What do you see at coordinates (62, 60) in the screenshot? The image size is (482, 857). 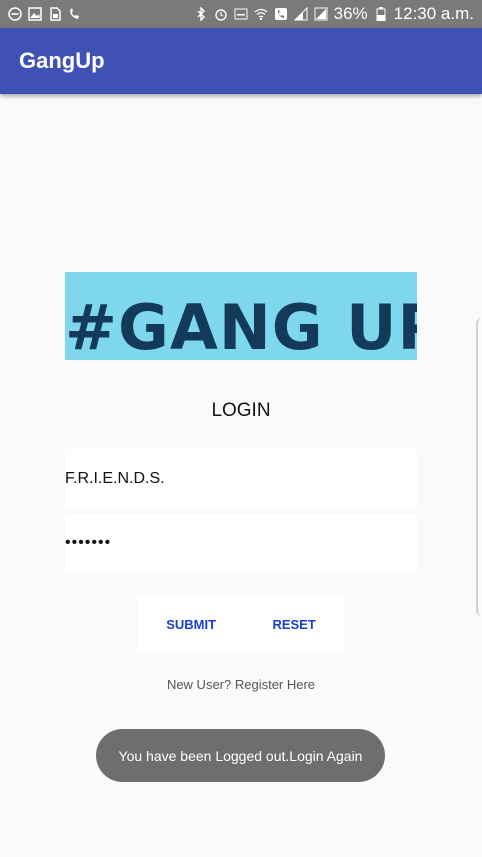 I see `app-title: GangUp` at bounding box center [62, 60].